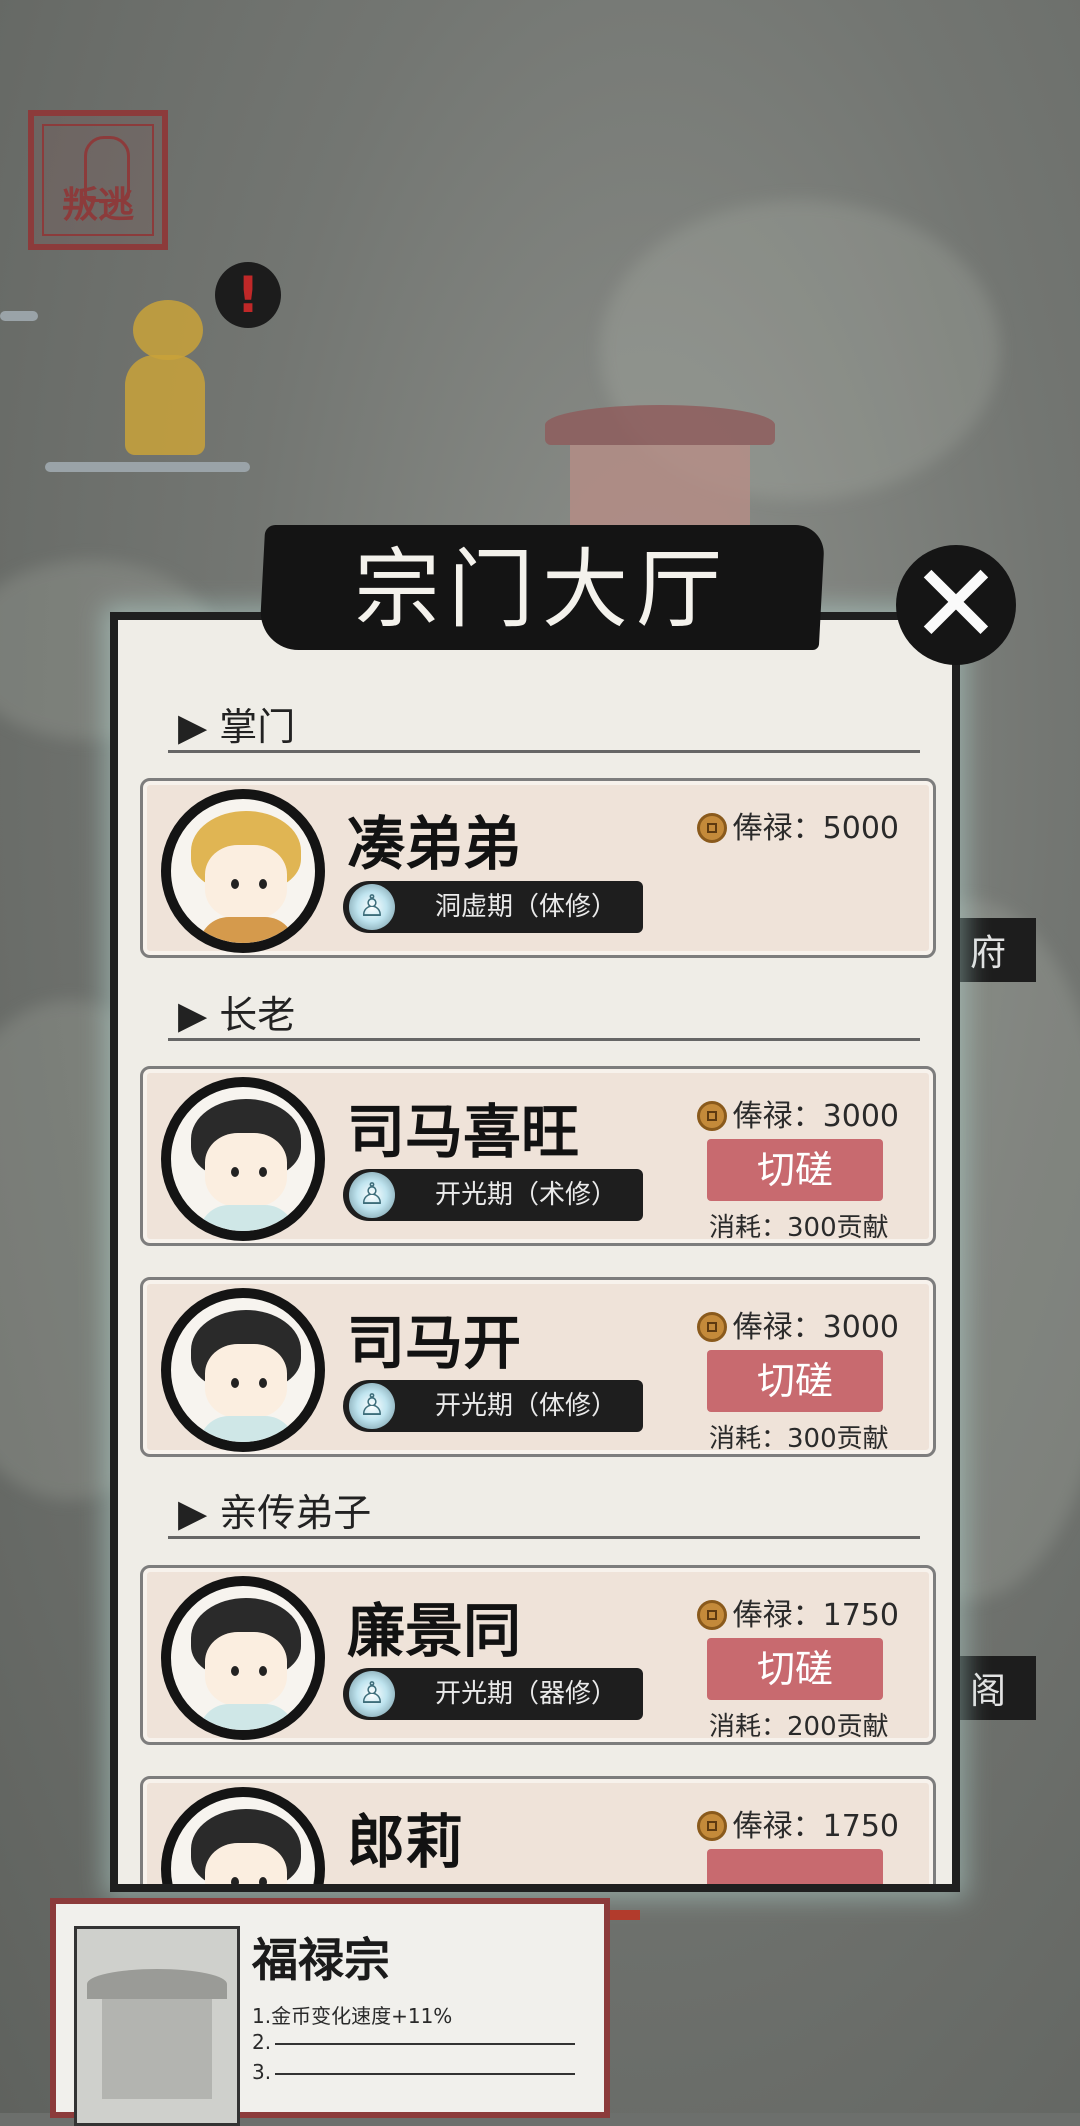  Describe the element at coordinates (538, 1830) in the screenshot. I see `member-card: 郎莉 俸禄：1750` at that location.